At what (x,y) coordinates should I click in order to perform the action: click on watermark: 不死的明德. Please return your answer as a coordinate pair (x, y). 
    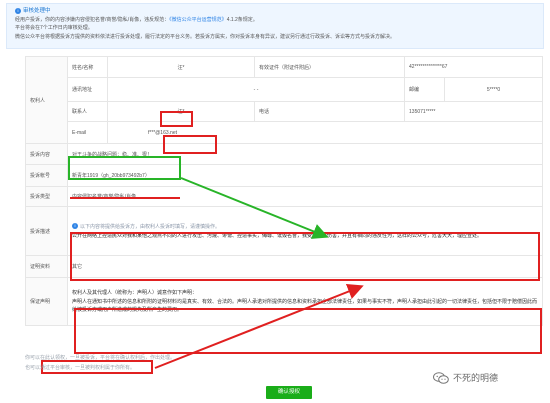
    Looking at the image, I should click on (465, 377).